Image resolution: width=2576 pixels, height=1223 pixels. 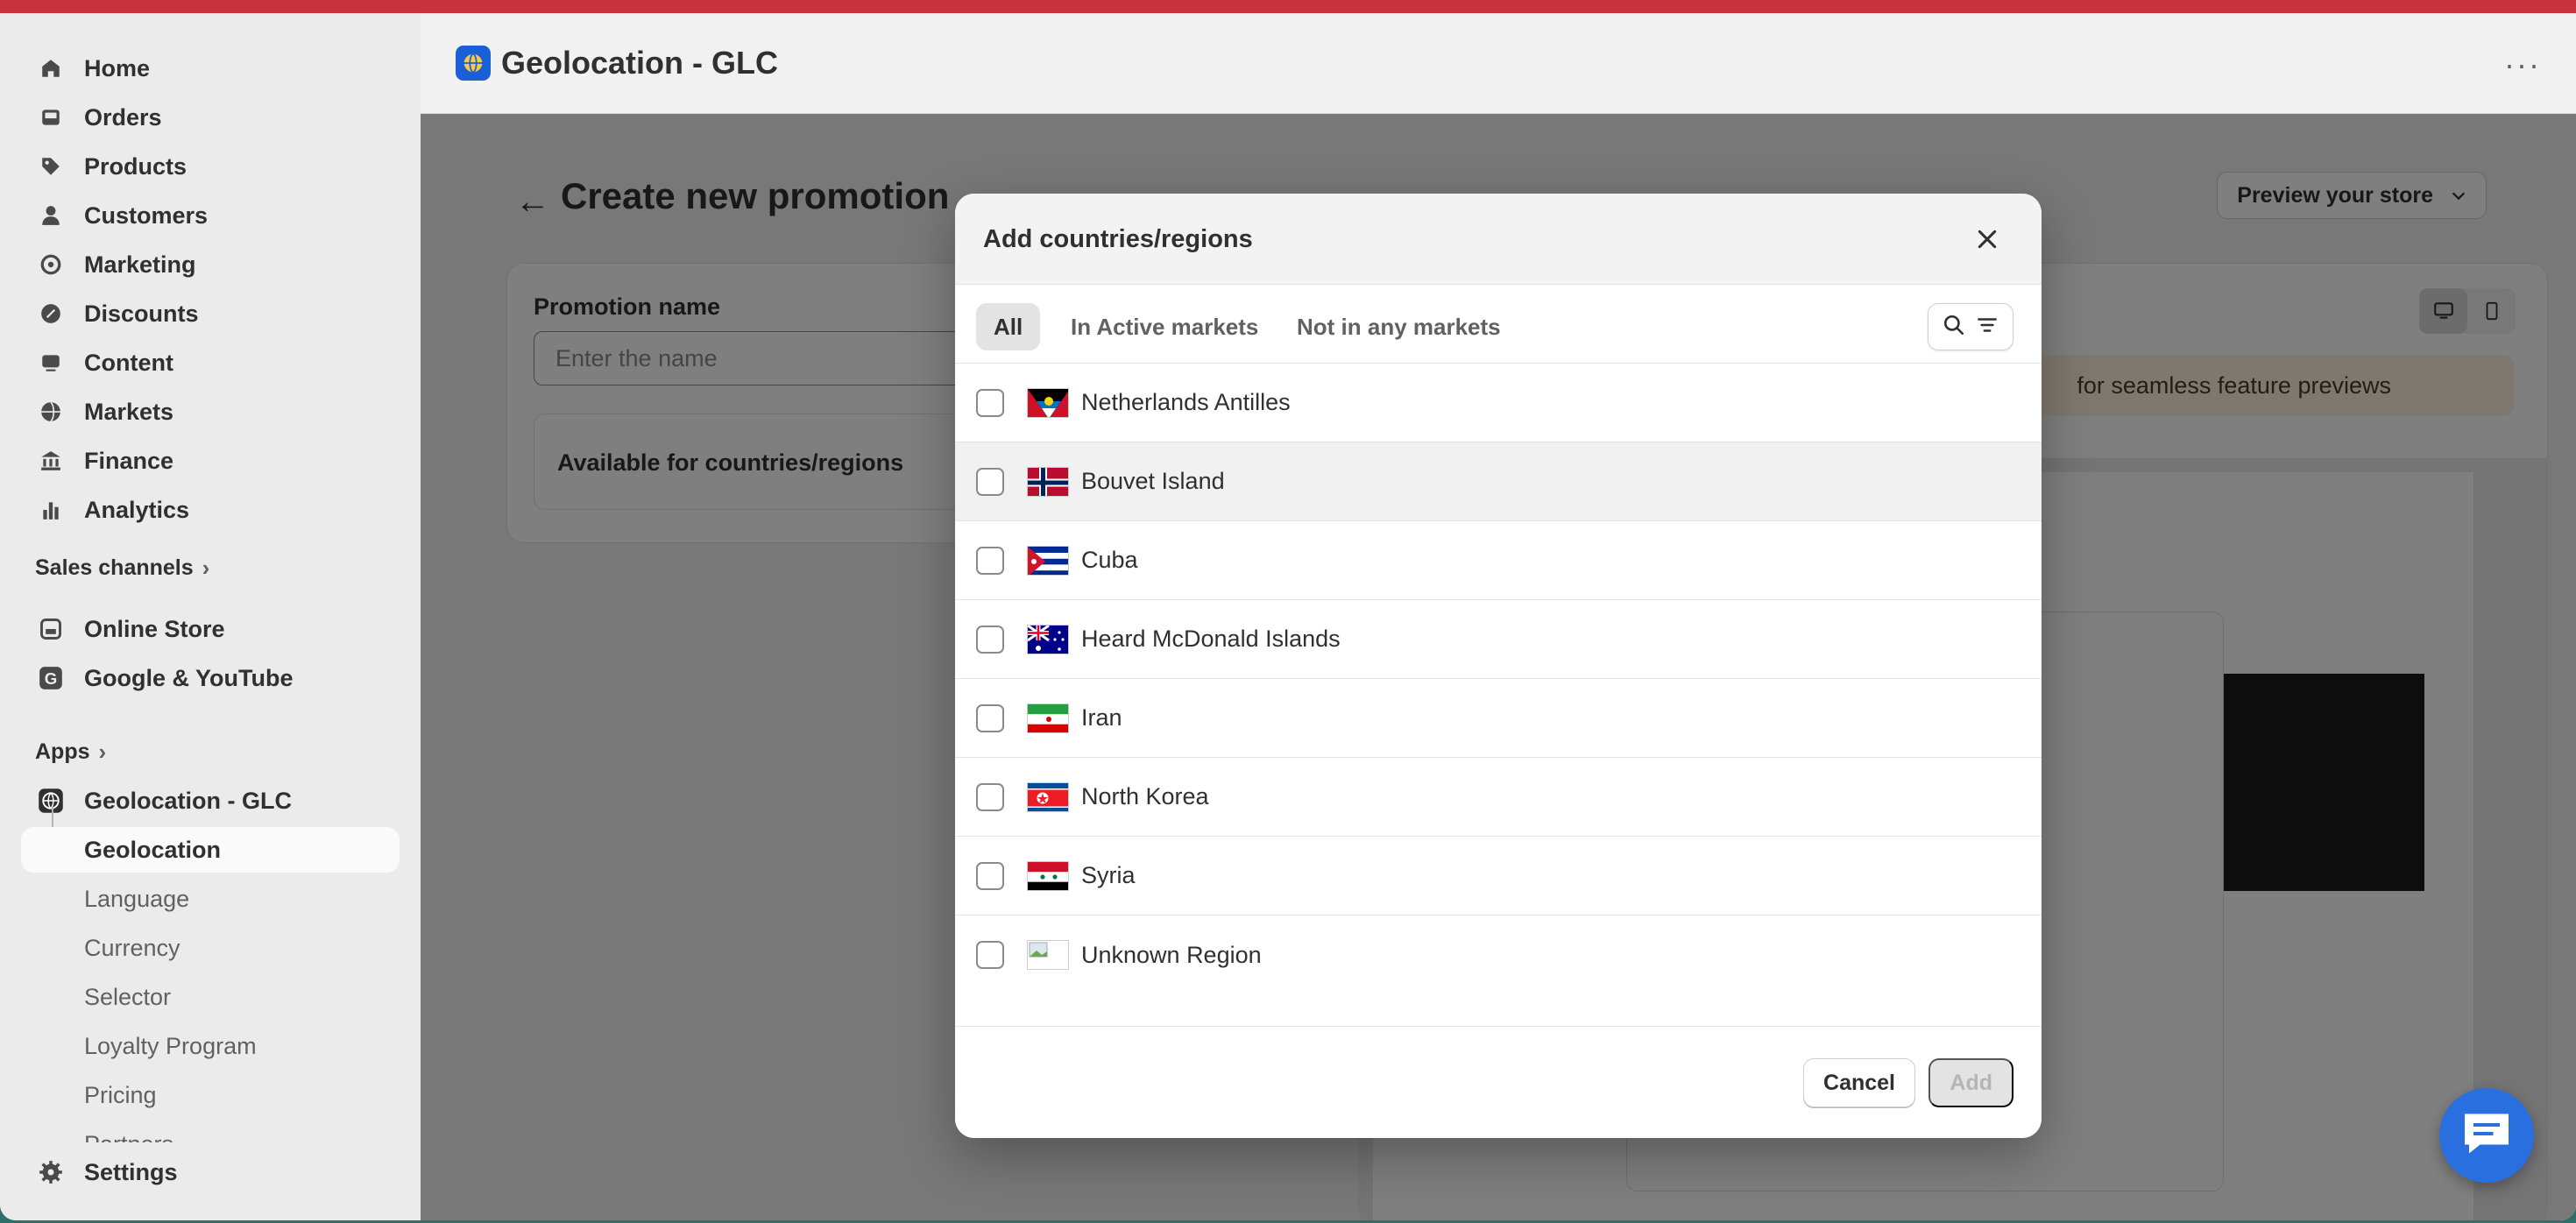 What do you see at coordinates (188, 800) in the screenshot?
I see `sidebar-item-label: Geolocation - GLC` at bounding box center [188, 800].